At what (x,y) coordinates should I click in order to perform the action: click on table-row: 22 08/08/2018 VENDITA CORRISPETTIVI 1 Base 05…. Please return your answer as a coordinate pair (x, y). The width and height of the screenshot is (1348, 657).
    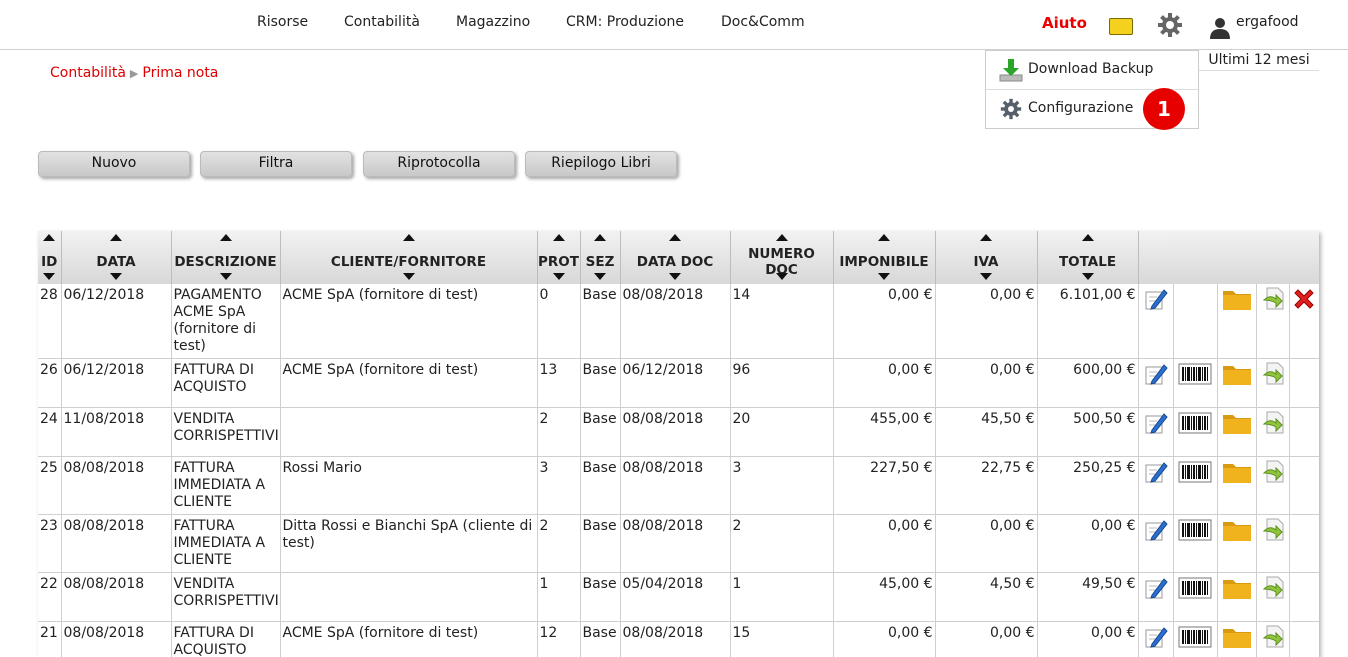
    Looking at the image, I should click on (678, 597).